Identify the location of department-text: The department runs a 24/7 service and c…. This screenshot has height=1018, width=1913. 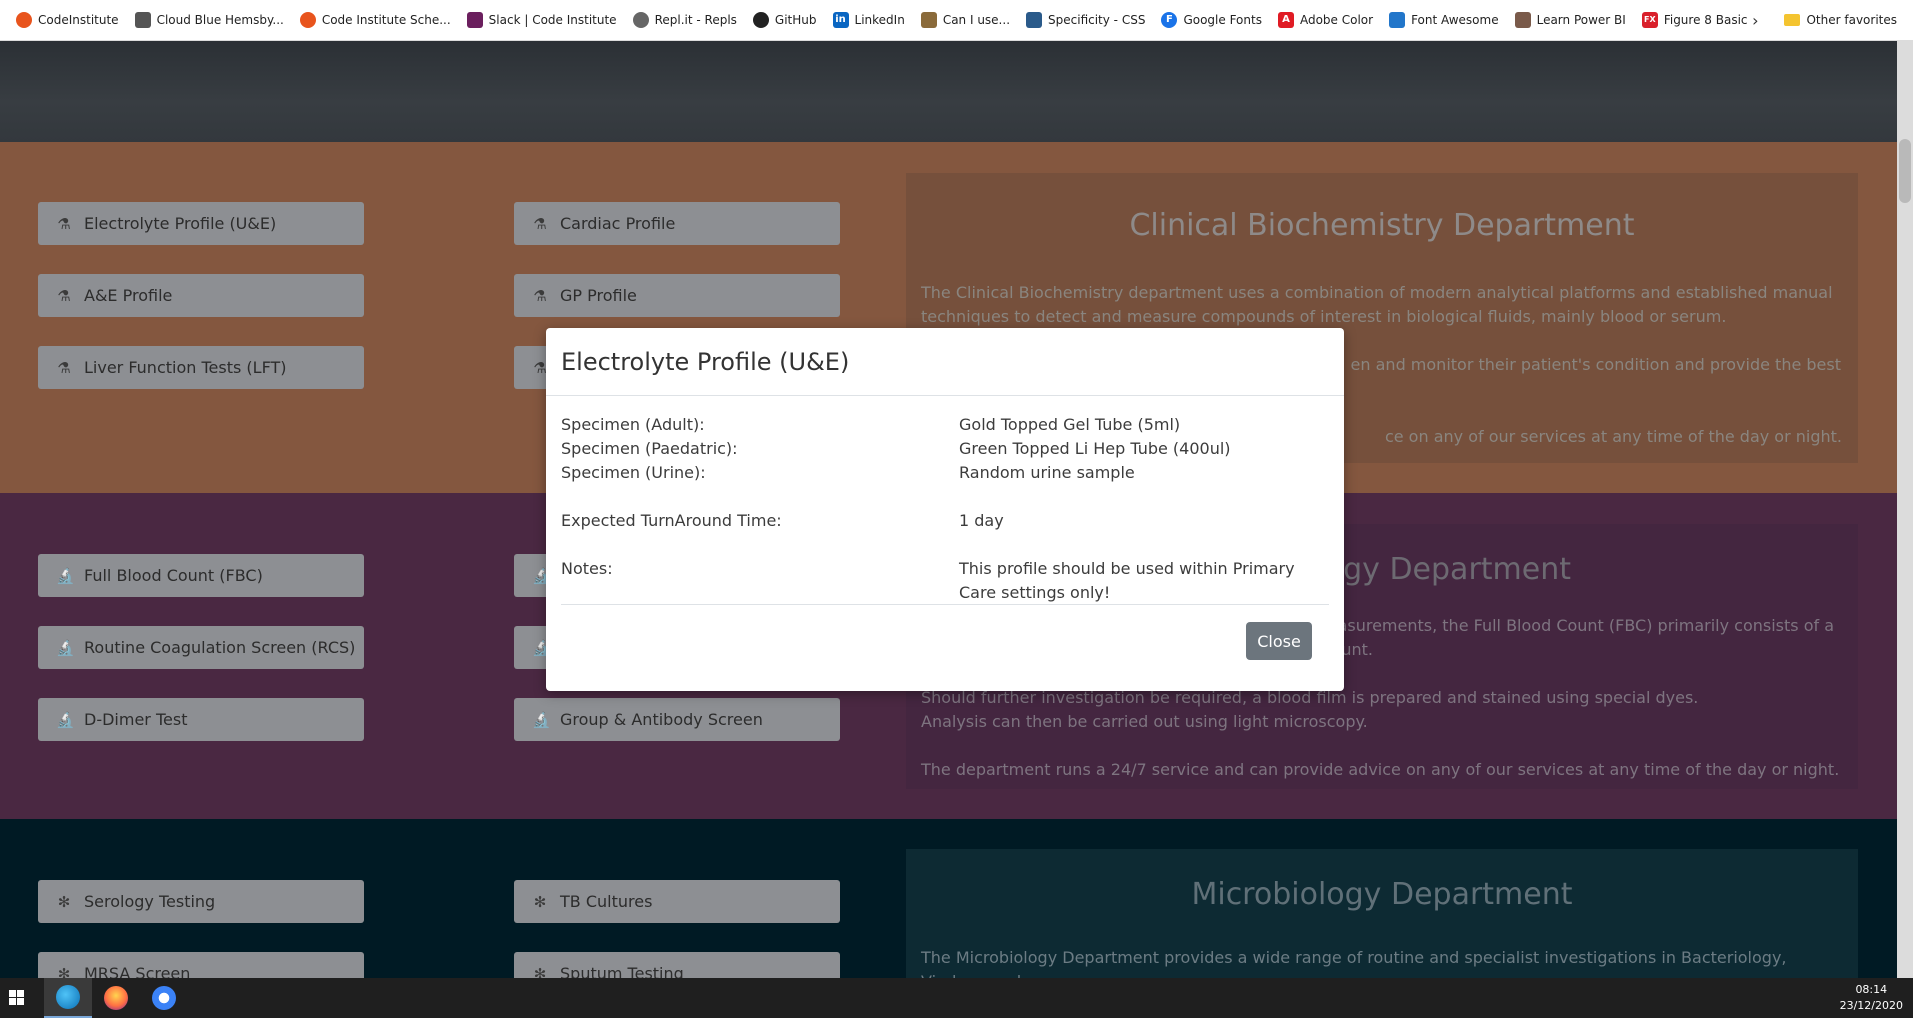
(1380, 769).